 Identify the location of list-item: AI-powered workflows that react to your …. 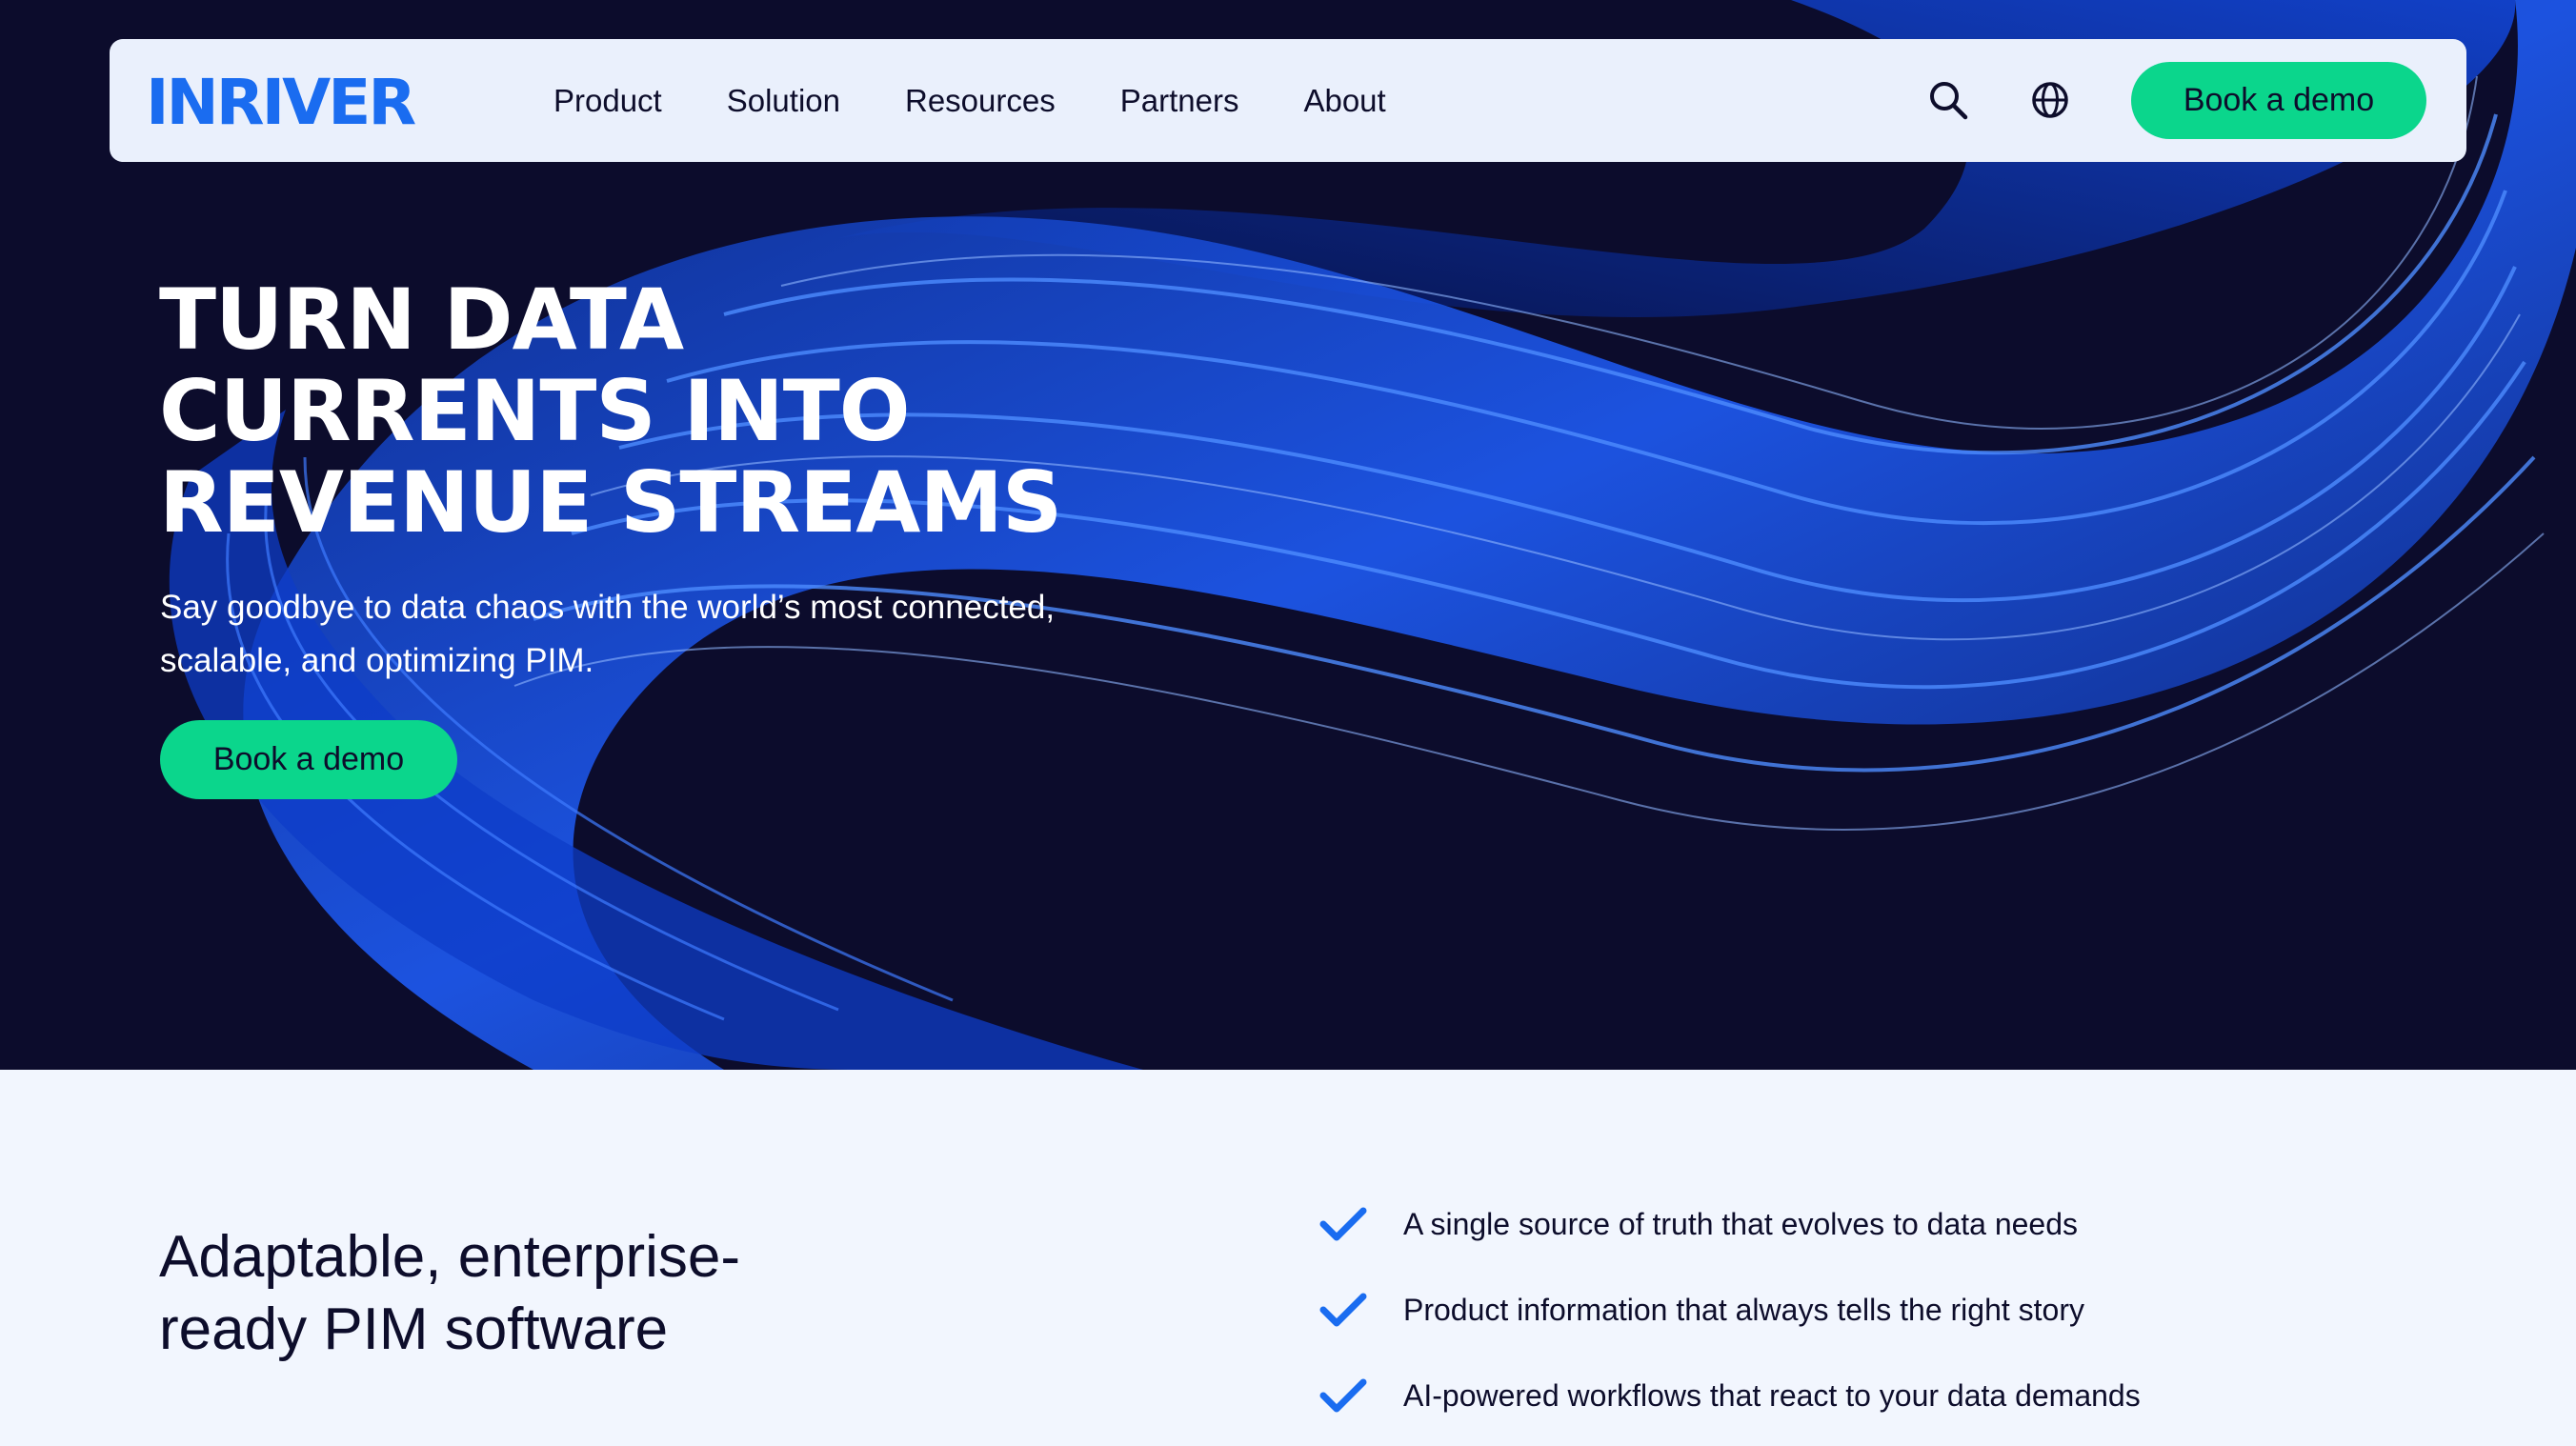
(1730, 1395).